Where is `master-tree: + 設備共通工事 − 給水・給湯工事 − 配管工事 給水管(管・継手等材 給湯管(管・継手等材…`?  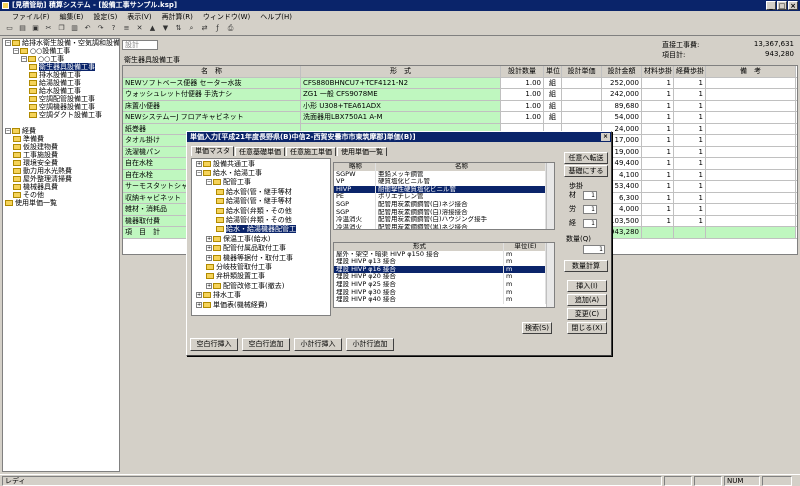 master-tree: + 設備共通工事 − 給水・給湯工事 − 配管工事 給水管(管・継手等材 給湯管(管・継手等材… is located at coordinates (261, 237).